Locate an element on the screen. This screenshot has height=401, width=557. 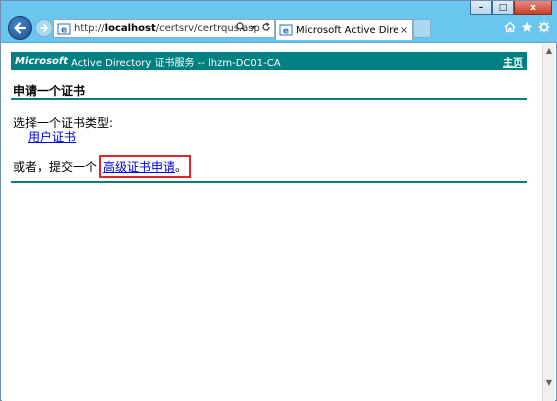
vertical-scrollbar: ▲ ▼ is located at coordinates (548, 222).